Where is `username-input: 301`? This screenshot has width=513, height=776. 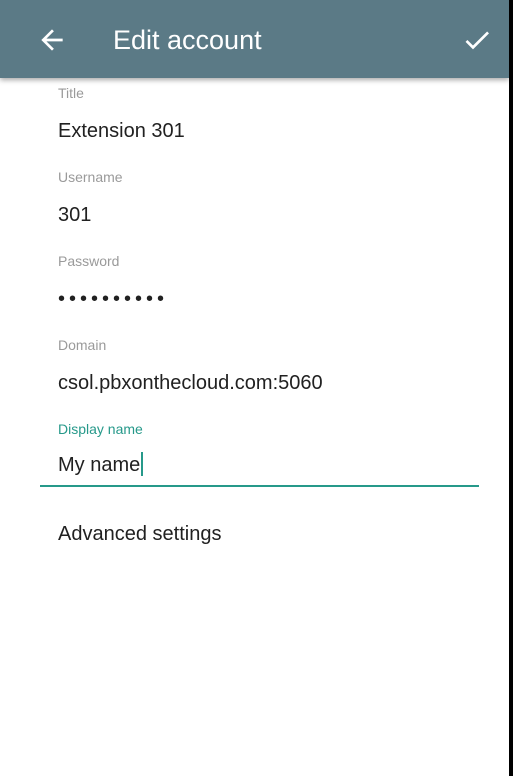
username-input: 301 is located at coordinates (268, 215).